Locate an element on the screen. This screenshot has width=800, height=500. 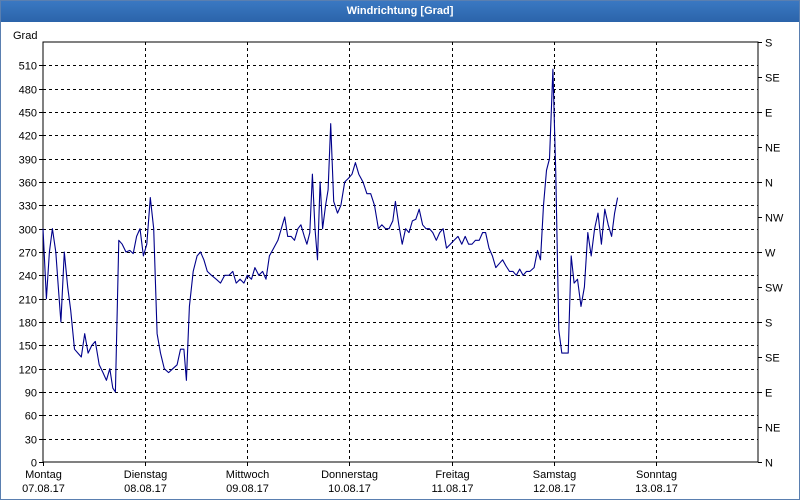
y-tick-label: 480 is located at coordinates (28, 91).